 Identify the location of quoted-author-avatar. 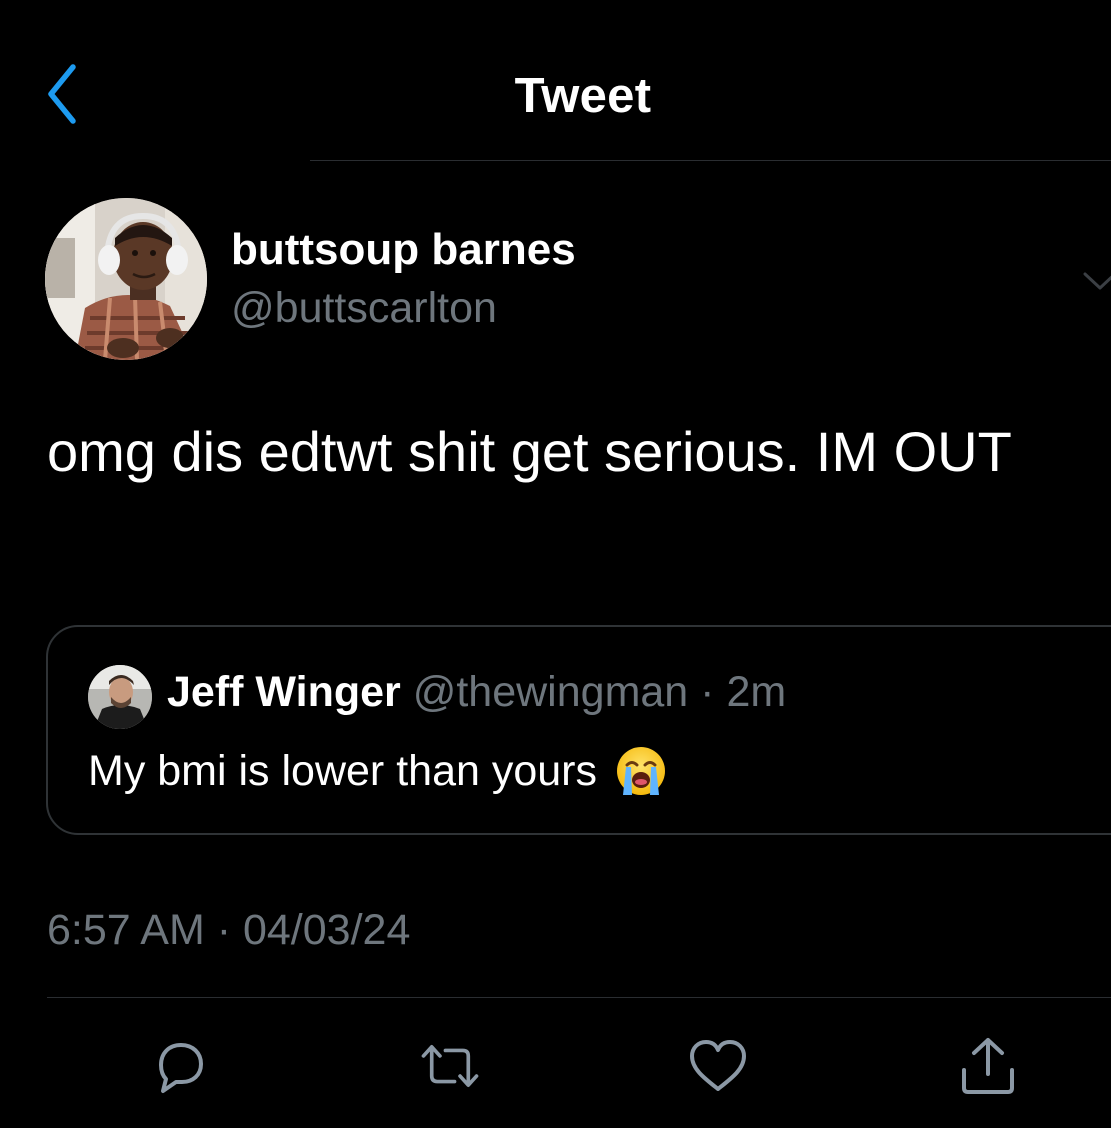
(120, 697).